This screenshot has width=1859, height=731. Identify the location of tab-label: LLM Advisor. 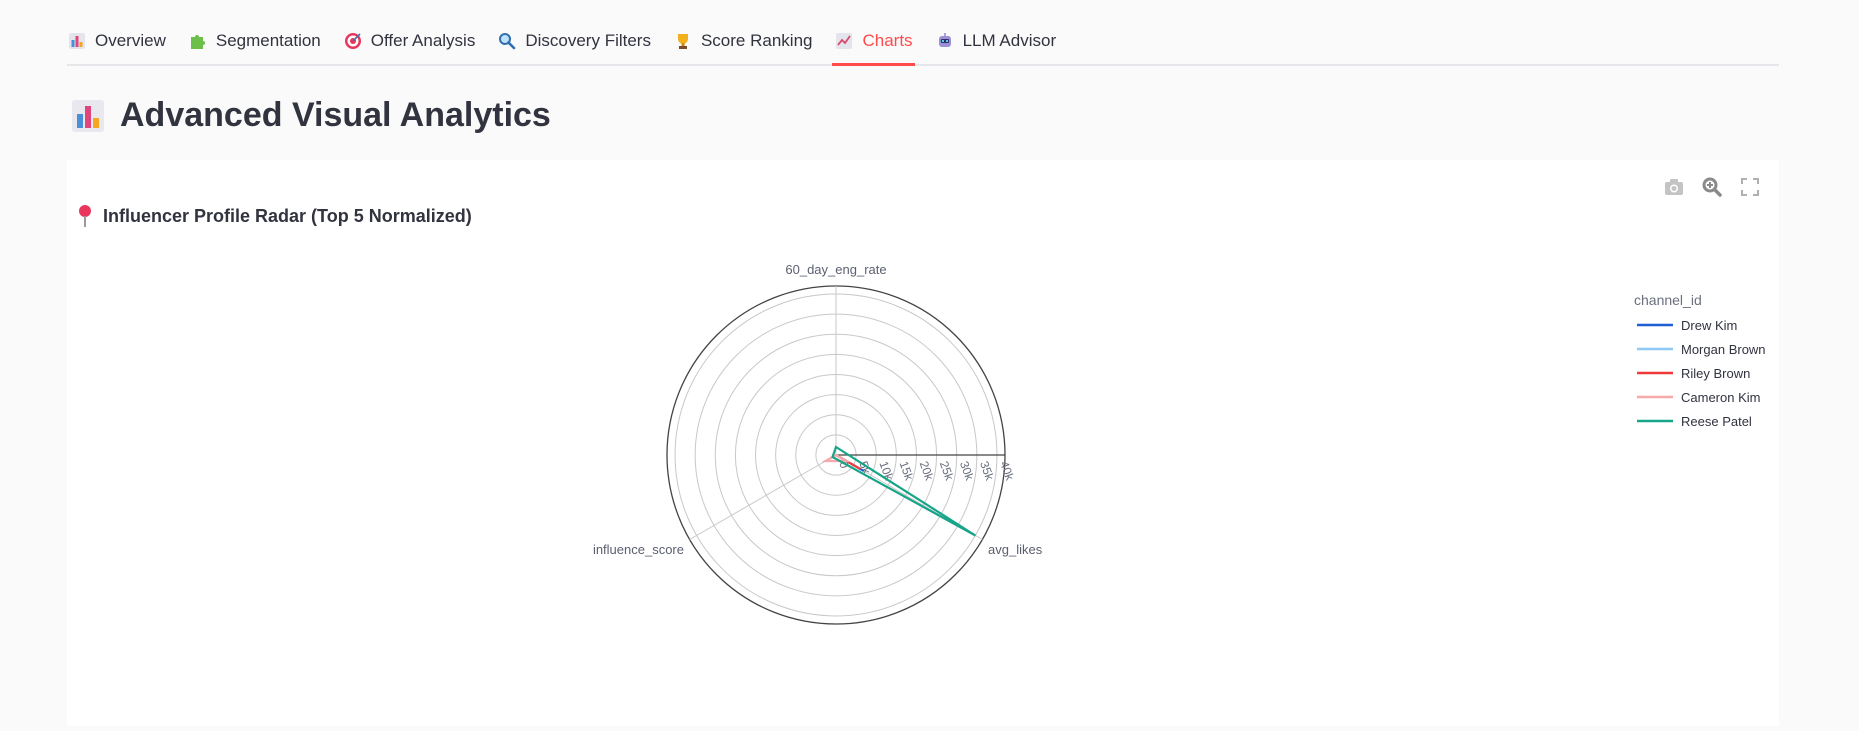
(1009, 40).